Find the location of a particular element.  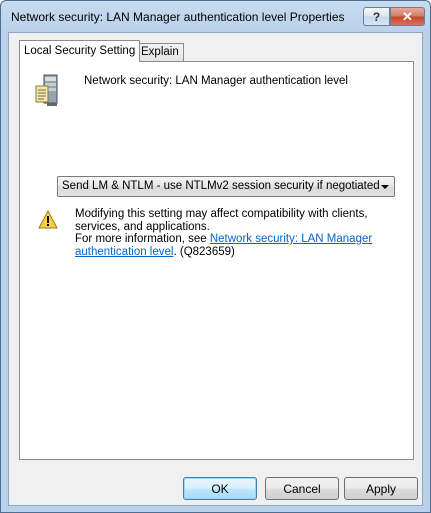

close-button: ✕ is located at coordinates (407, 16).